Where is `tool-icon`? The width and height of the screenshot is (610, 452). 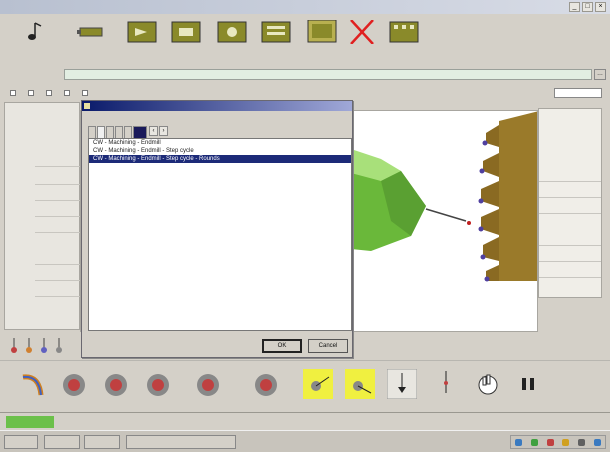 tool-icon is located at coordinates (90, 32).